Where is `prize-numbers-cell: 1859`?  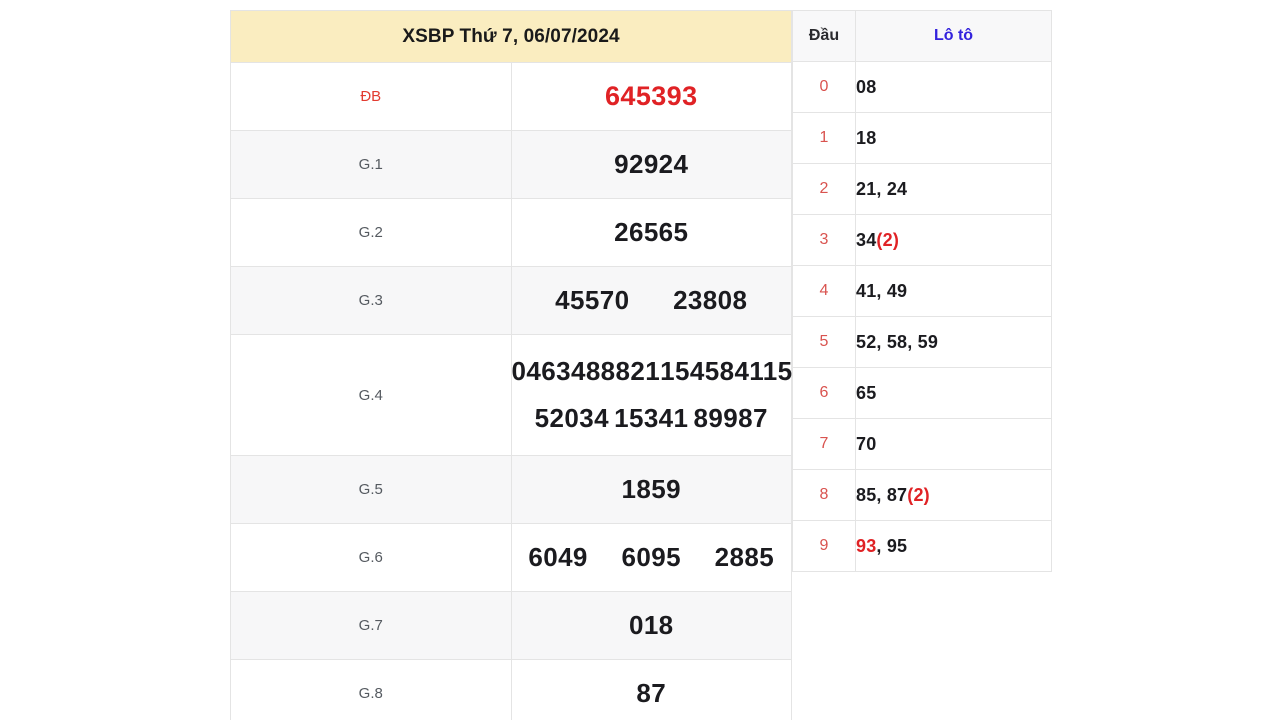 prize-numbers-cell: 1859 is located at coordinates (651, 489).